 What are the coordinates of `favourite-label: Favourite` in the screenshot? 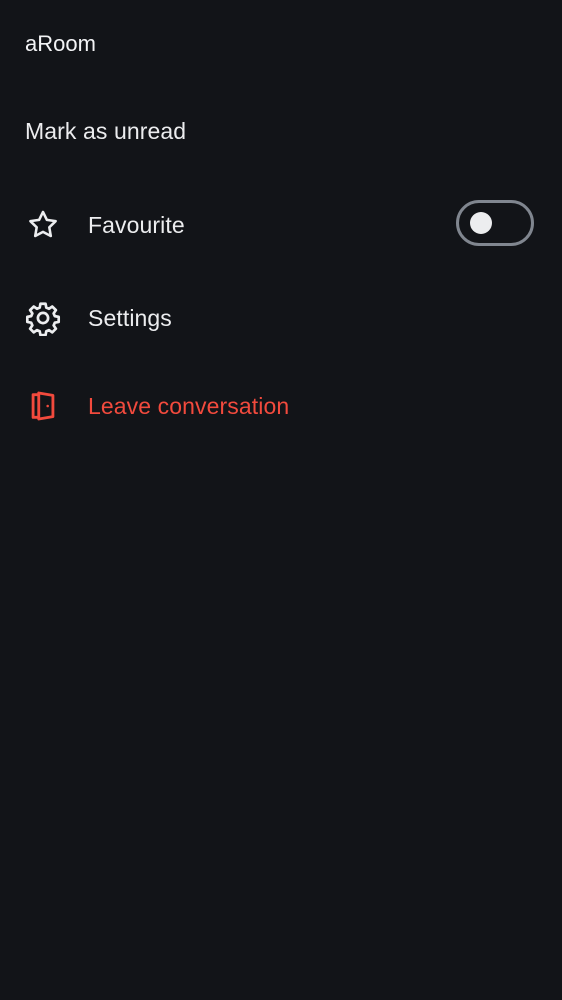 It's located at (136, 225).